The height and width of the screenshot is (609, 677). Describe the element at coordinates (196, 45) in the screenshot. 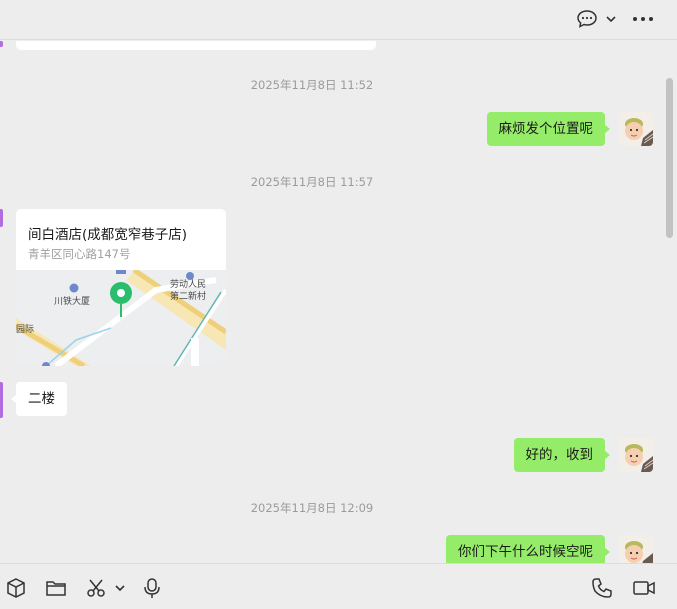

I see `previous-message-card` at that location.